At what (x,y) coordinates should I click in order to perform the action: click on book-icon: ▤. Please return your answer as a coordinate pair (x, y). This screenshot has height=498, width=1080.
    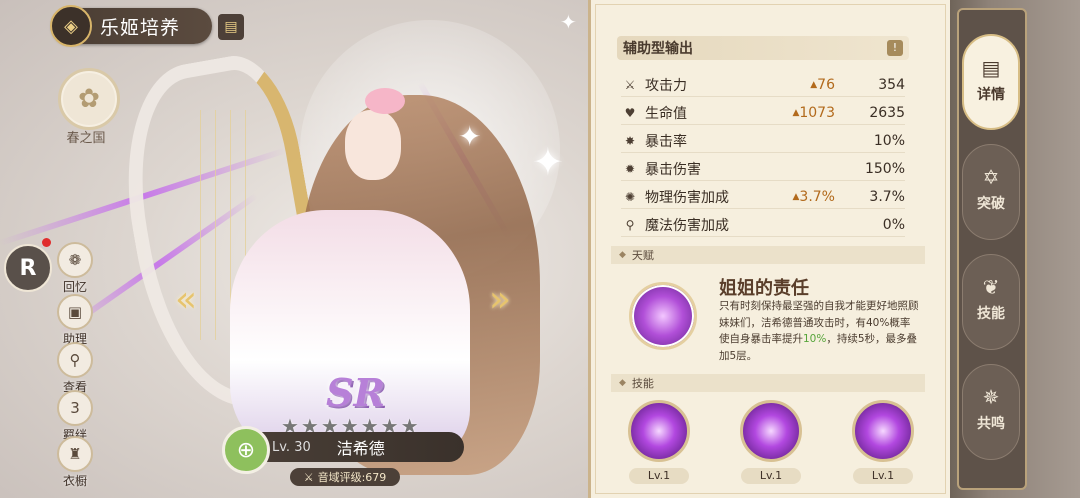
    Looking at the image, I should click on (231, 27).